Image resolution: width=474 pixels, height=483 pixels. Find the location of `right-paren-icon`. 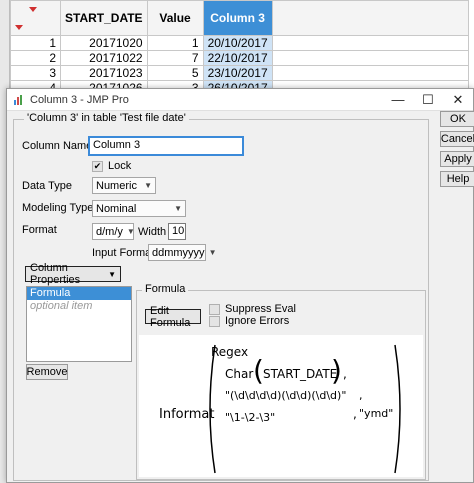

right-paren-icon is located at coordinates (397, 409).